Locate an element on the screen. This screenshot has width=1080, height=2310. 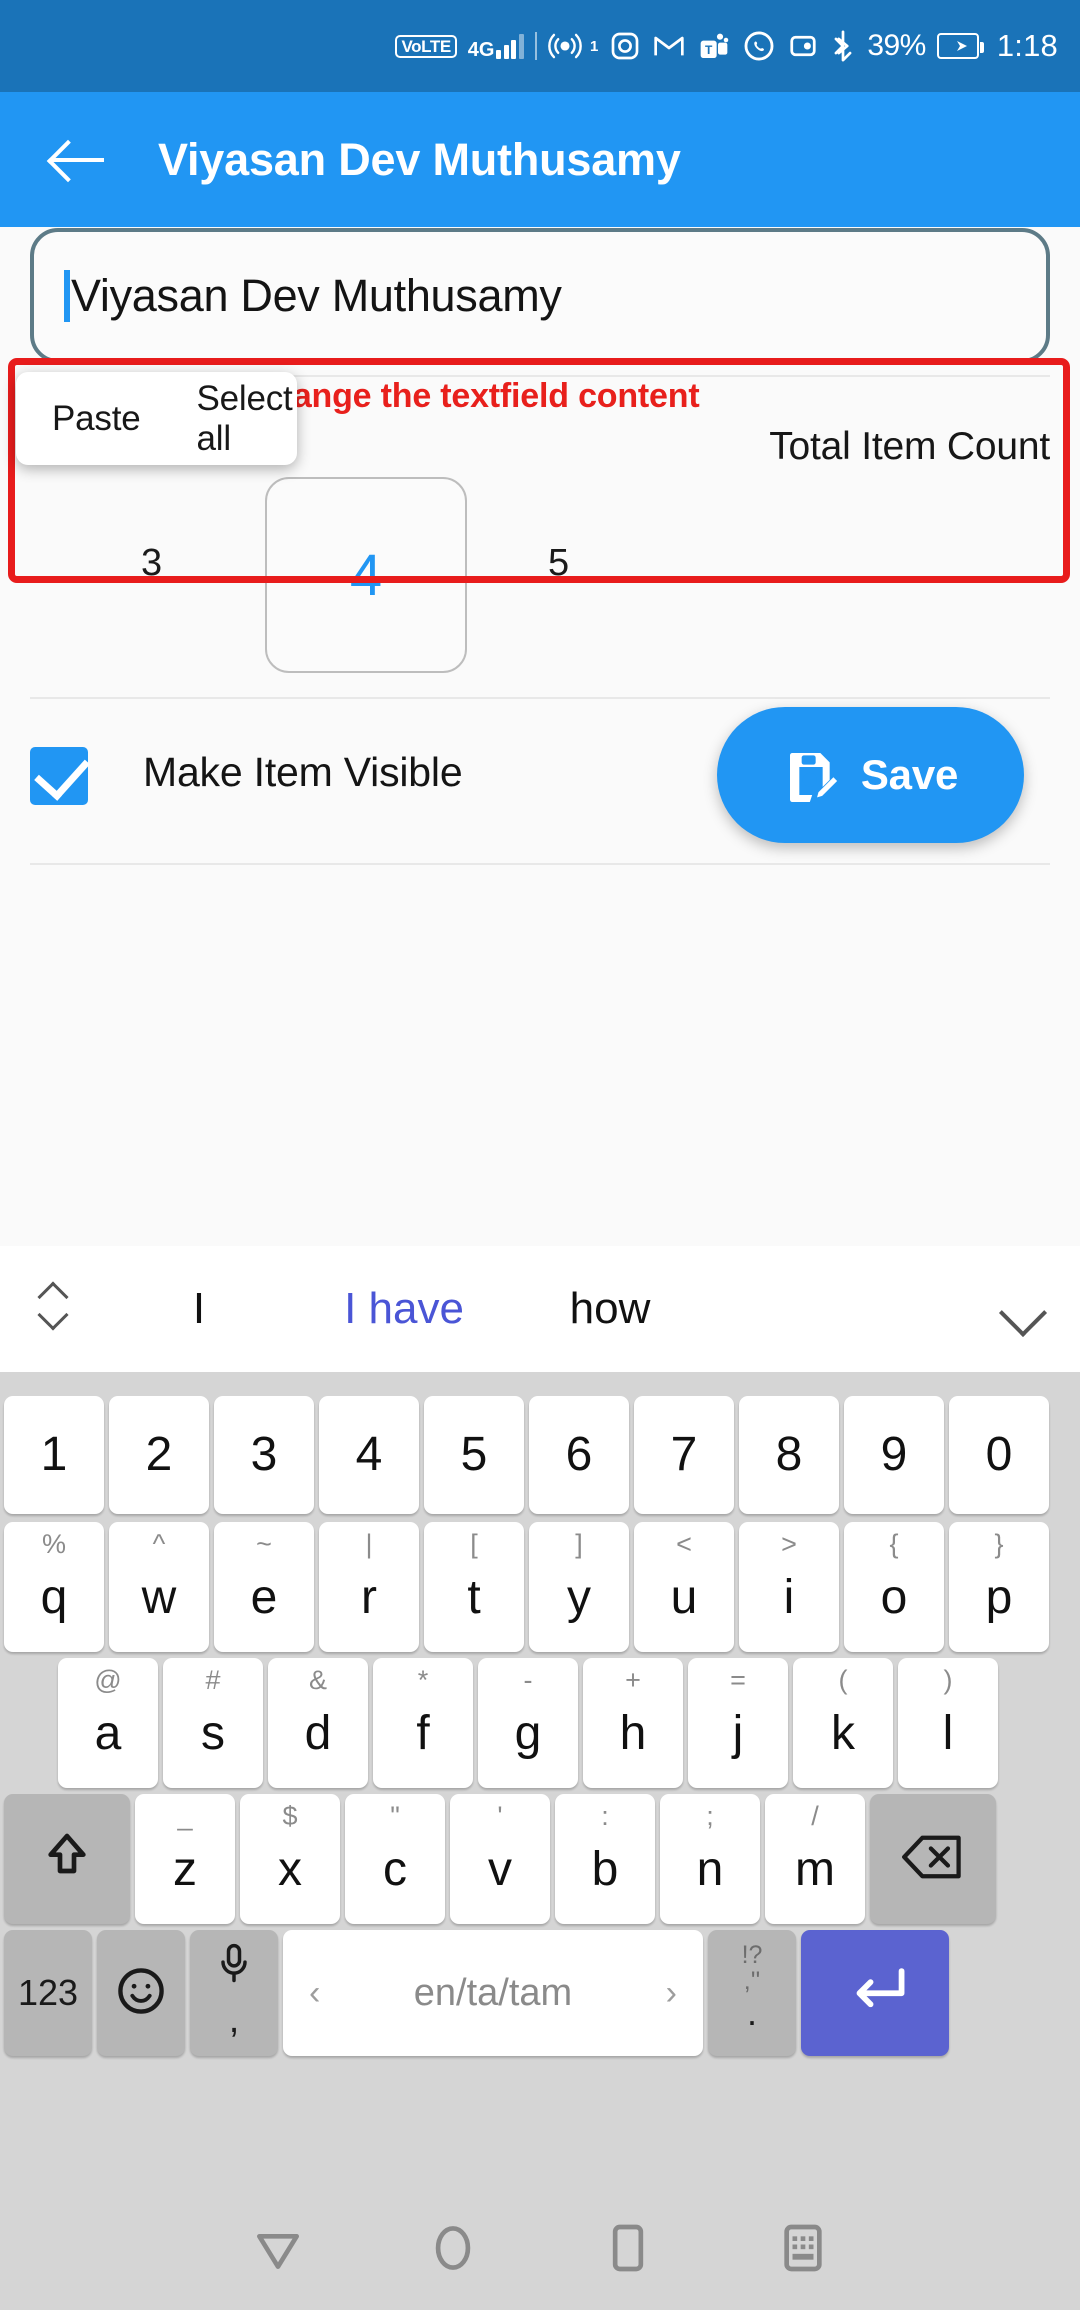
status-divider is located at coordinates (535, 46).